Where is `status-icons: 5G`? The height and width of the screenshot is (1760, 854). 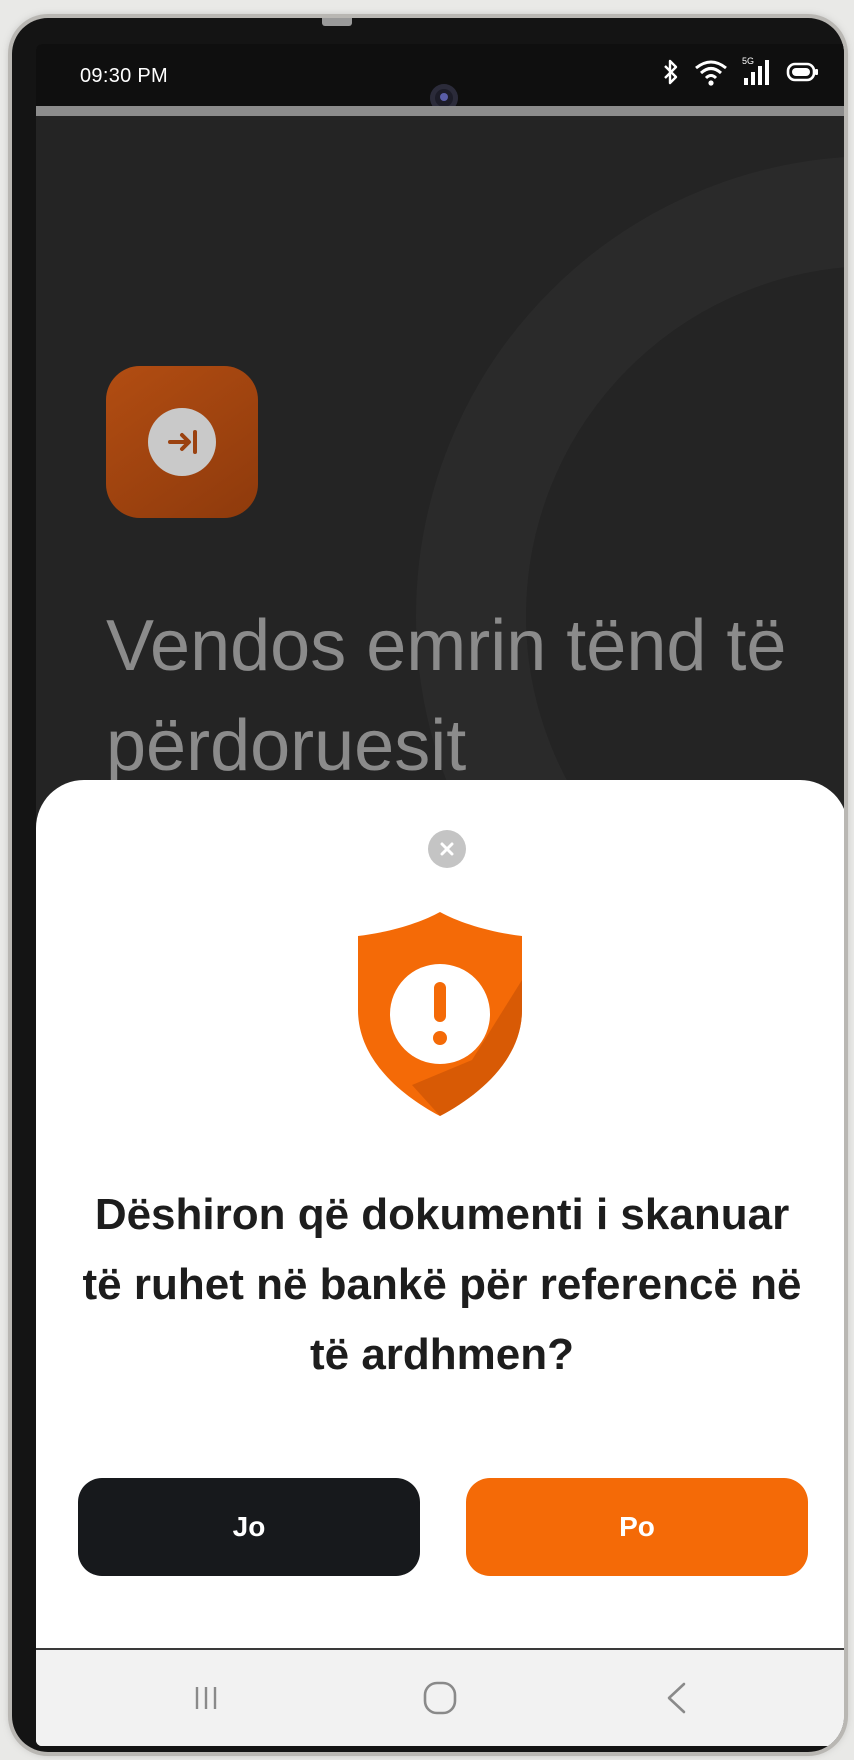
status-icons: 5G is located at coordinates (741, 71).